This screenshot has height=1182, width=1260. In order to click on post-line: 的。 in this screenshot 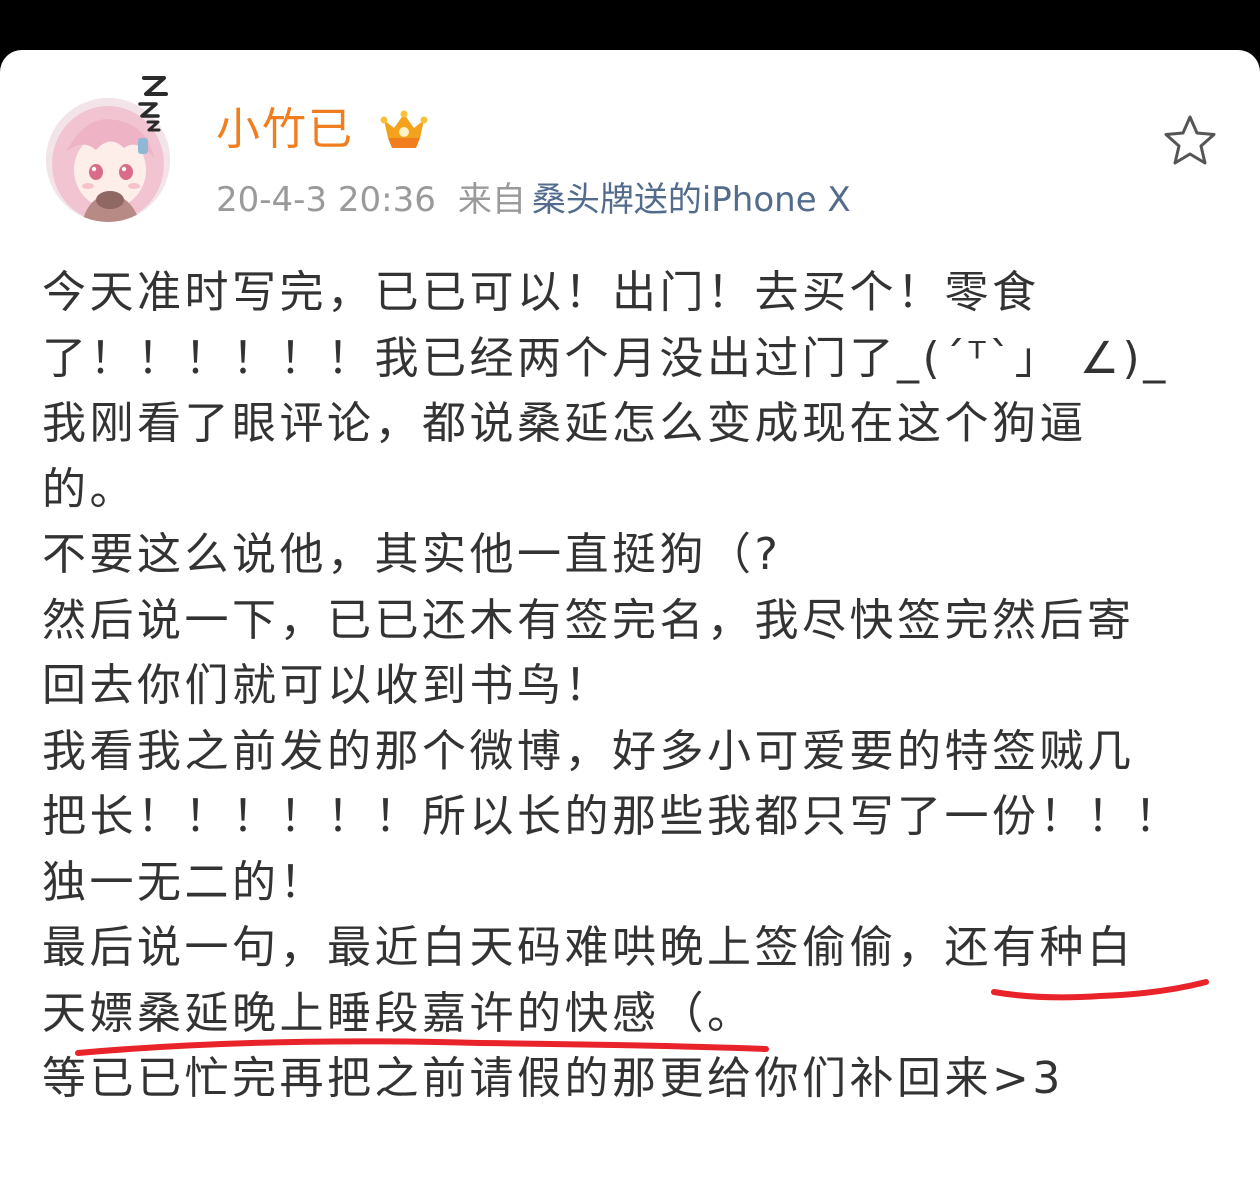, I will do `click(89, 489)`.